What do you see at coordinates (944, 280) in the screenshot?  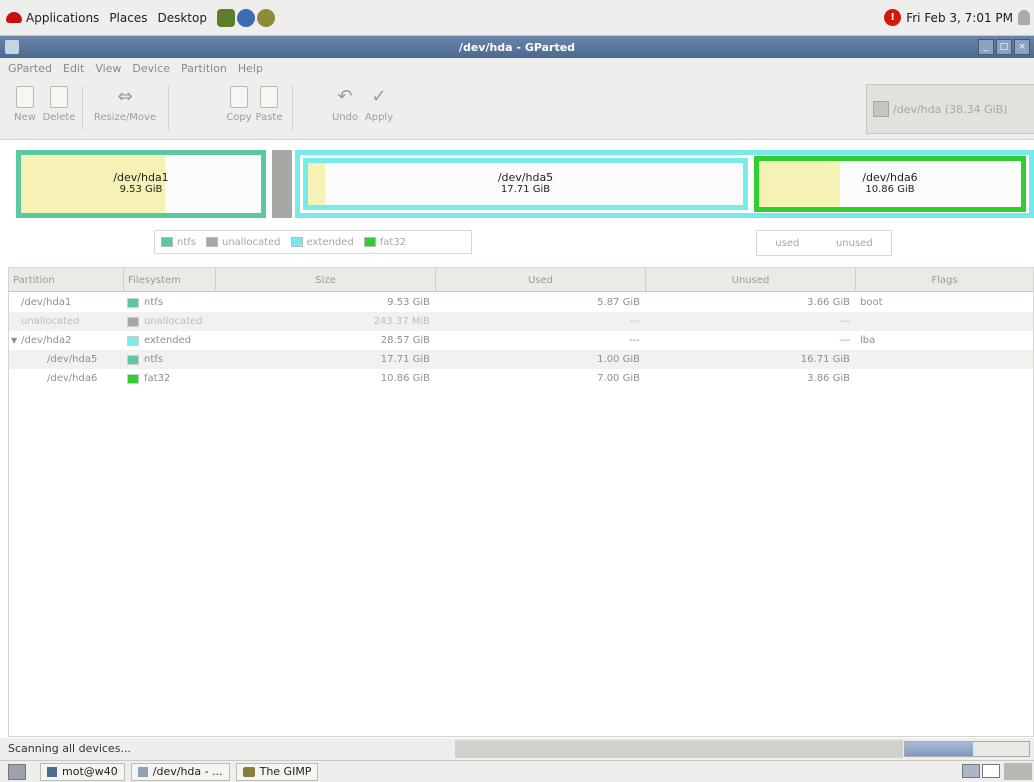 I see `col-flags: Flags` at bounding box center [944, 280].